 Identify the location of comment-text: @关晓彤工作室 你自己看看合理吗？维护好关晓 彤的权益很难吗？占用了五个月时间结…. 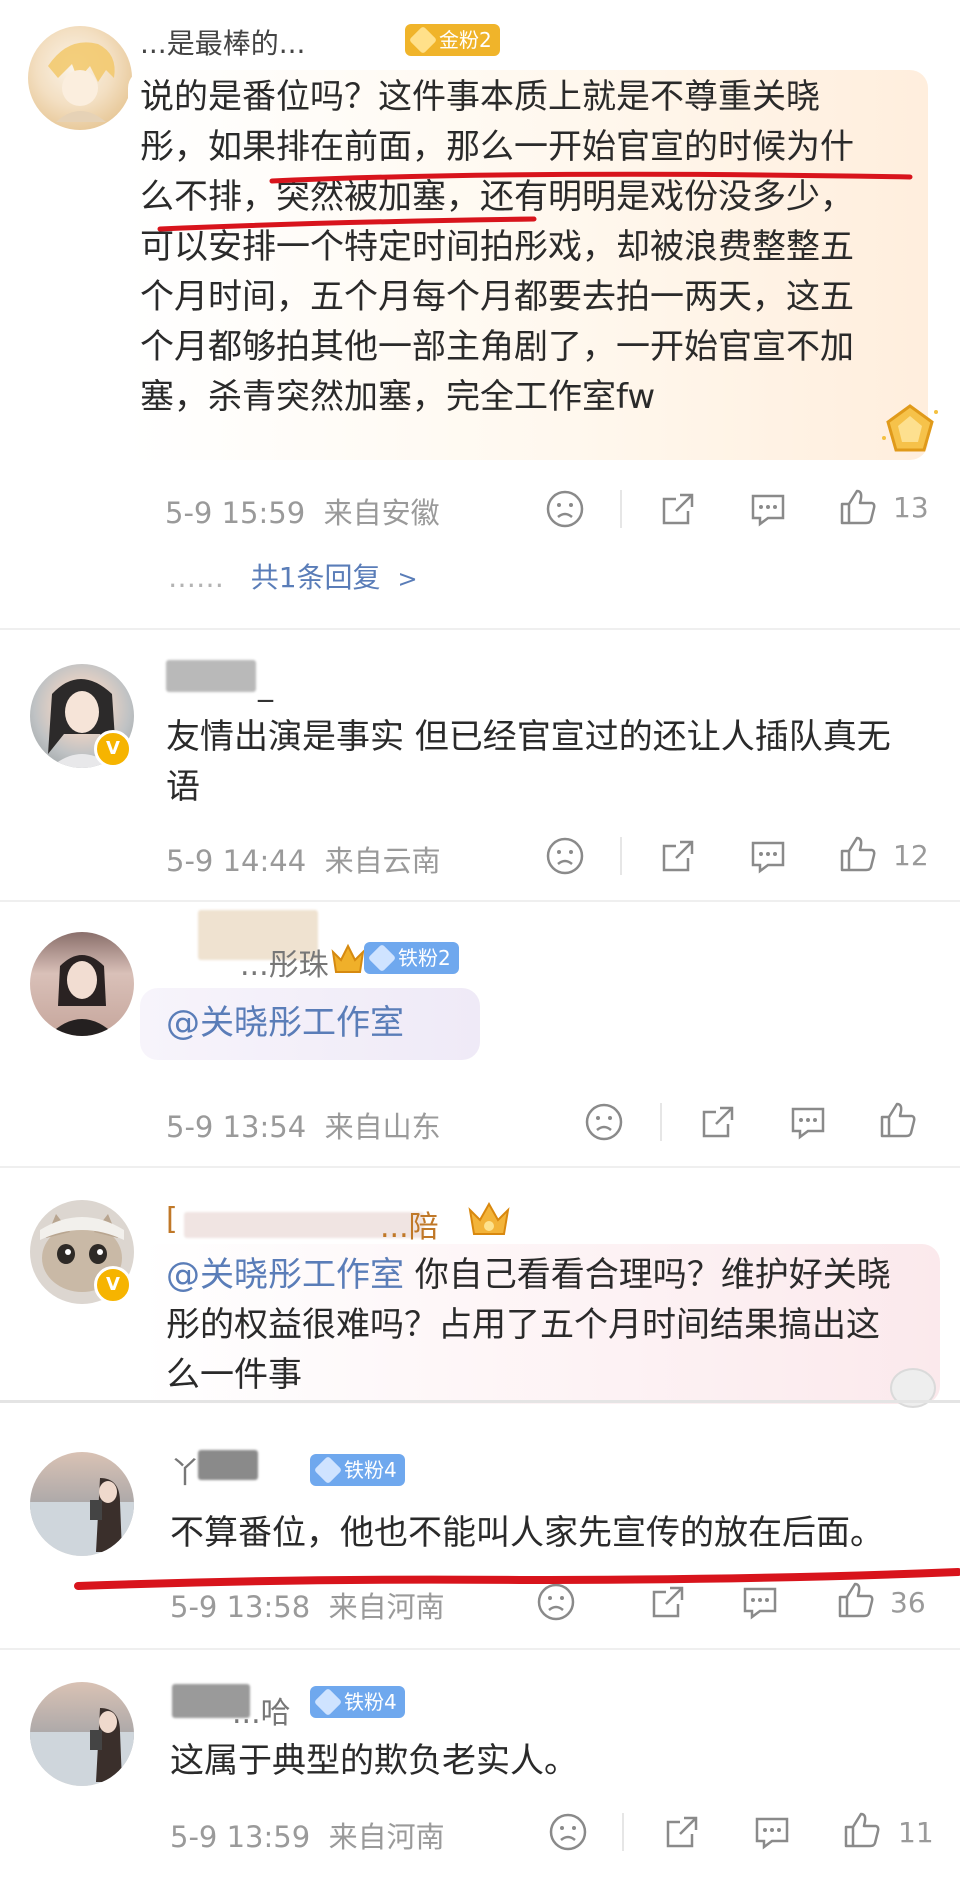
(528, 1325).